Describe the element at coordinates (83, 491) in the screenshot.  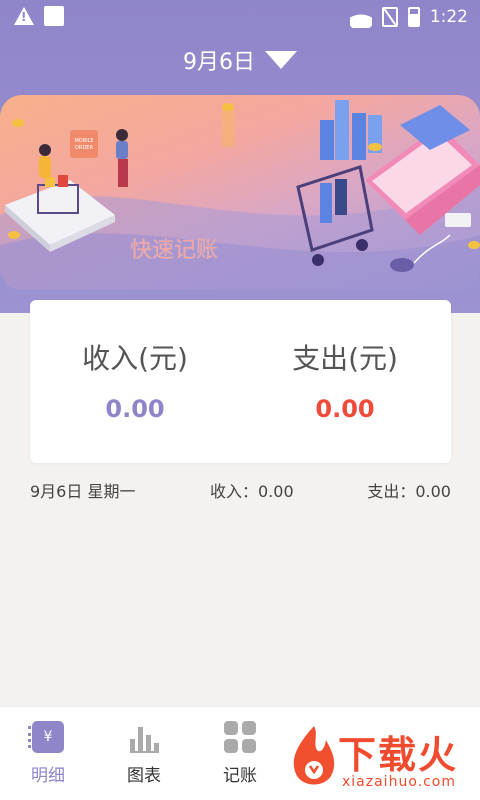
I see `day-date: 9月6日 星期一` at that location.